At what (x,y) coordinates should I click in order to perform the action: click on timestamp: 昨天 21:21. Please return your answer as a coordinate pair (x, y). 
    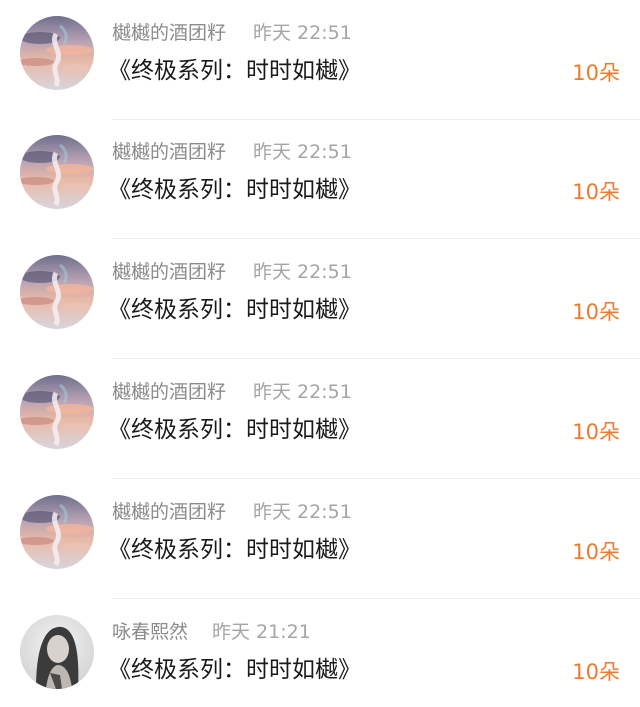
    Looking at the image, I should click on (261, 632).